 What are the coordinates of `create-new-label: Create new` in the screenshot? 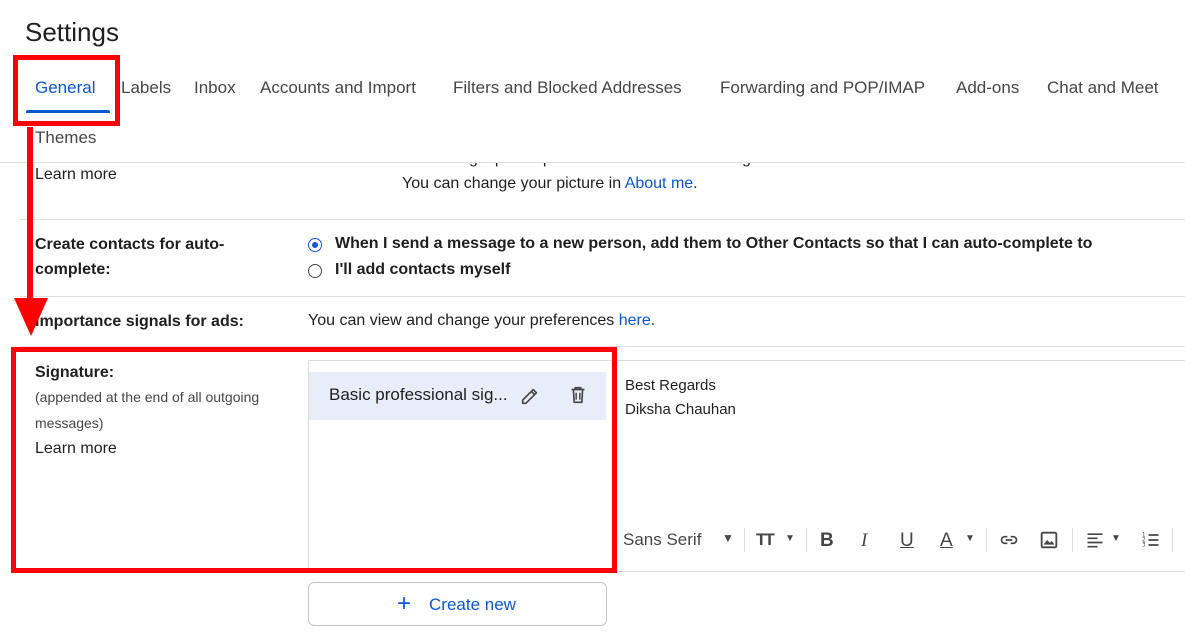 It's located at (472, 604).